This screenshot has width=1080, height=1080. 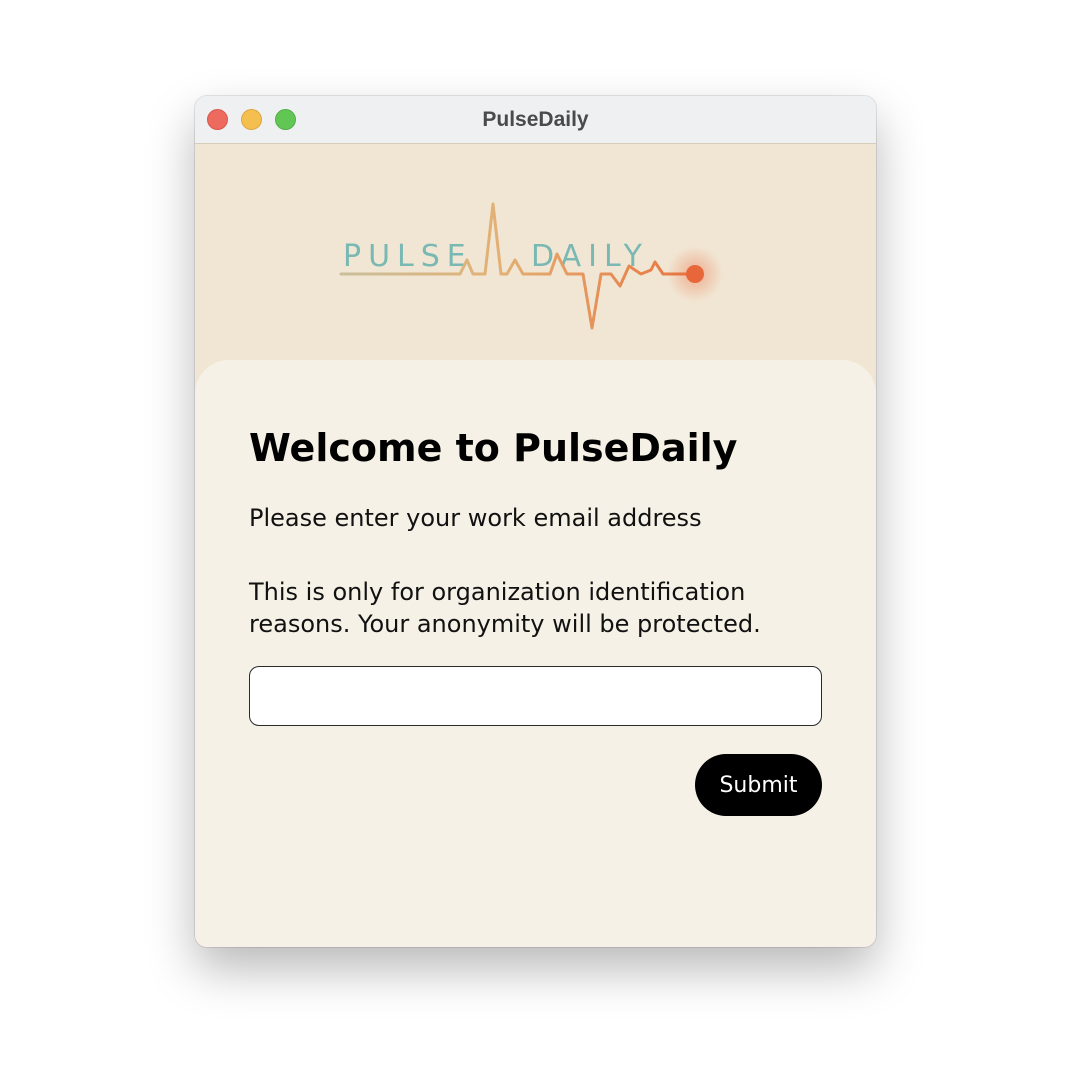 What do you see at coordinates (493, 448) in the screenshot?
I see `page-title: Welcome to PulseDaily` at bounding box center [493, 448].